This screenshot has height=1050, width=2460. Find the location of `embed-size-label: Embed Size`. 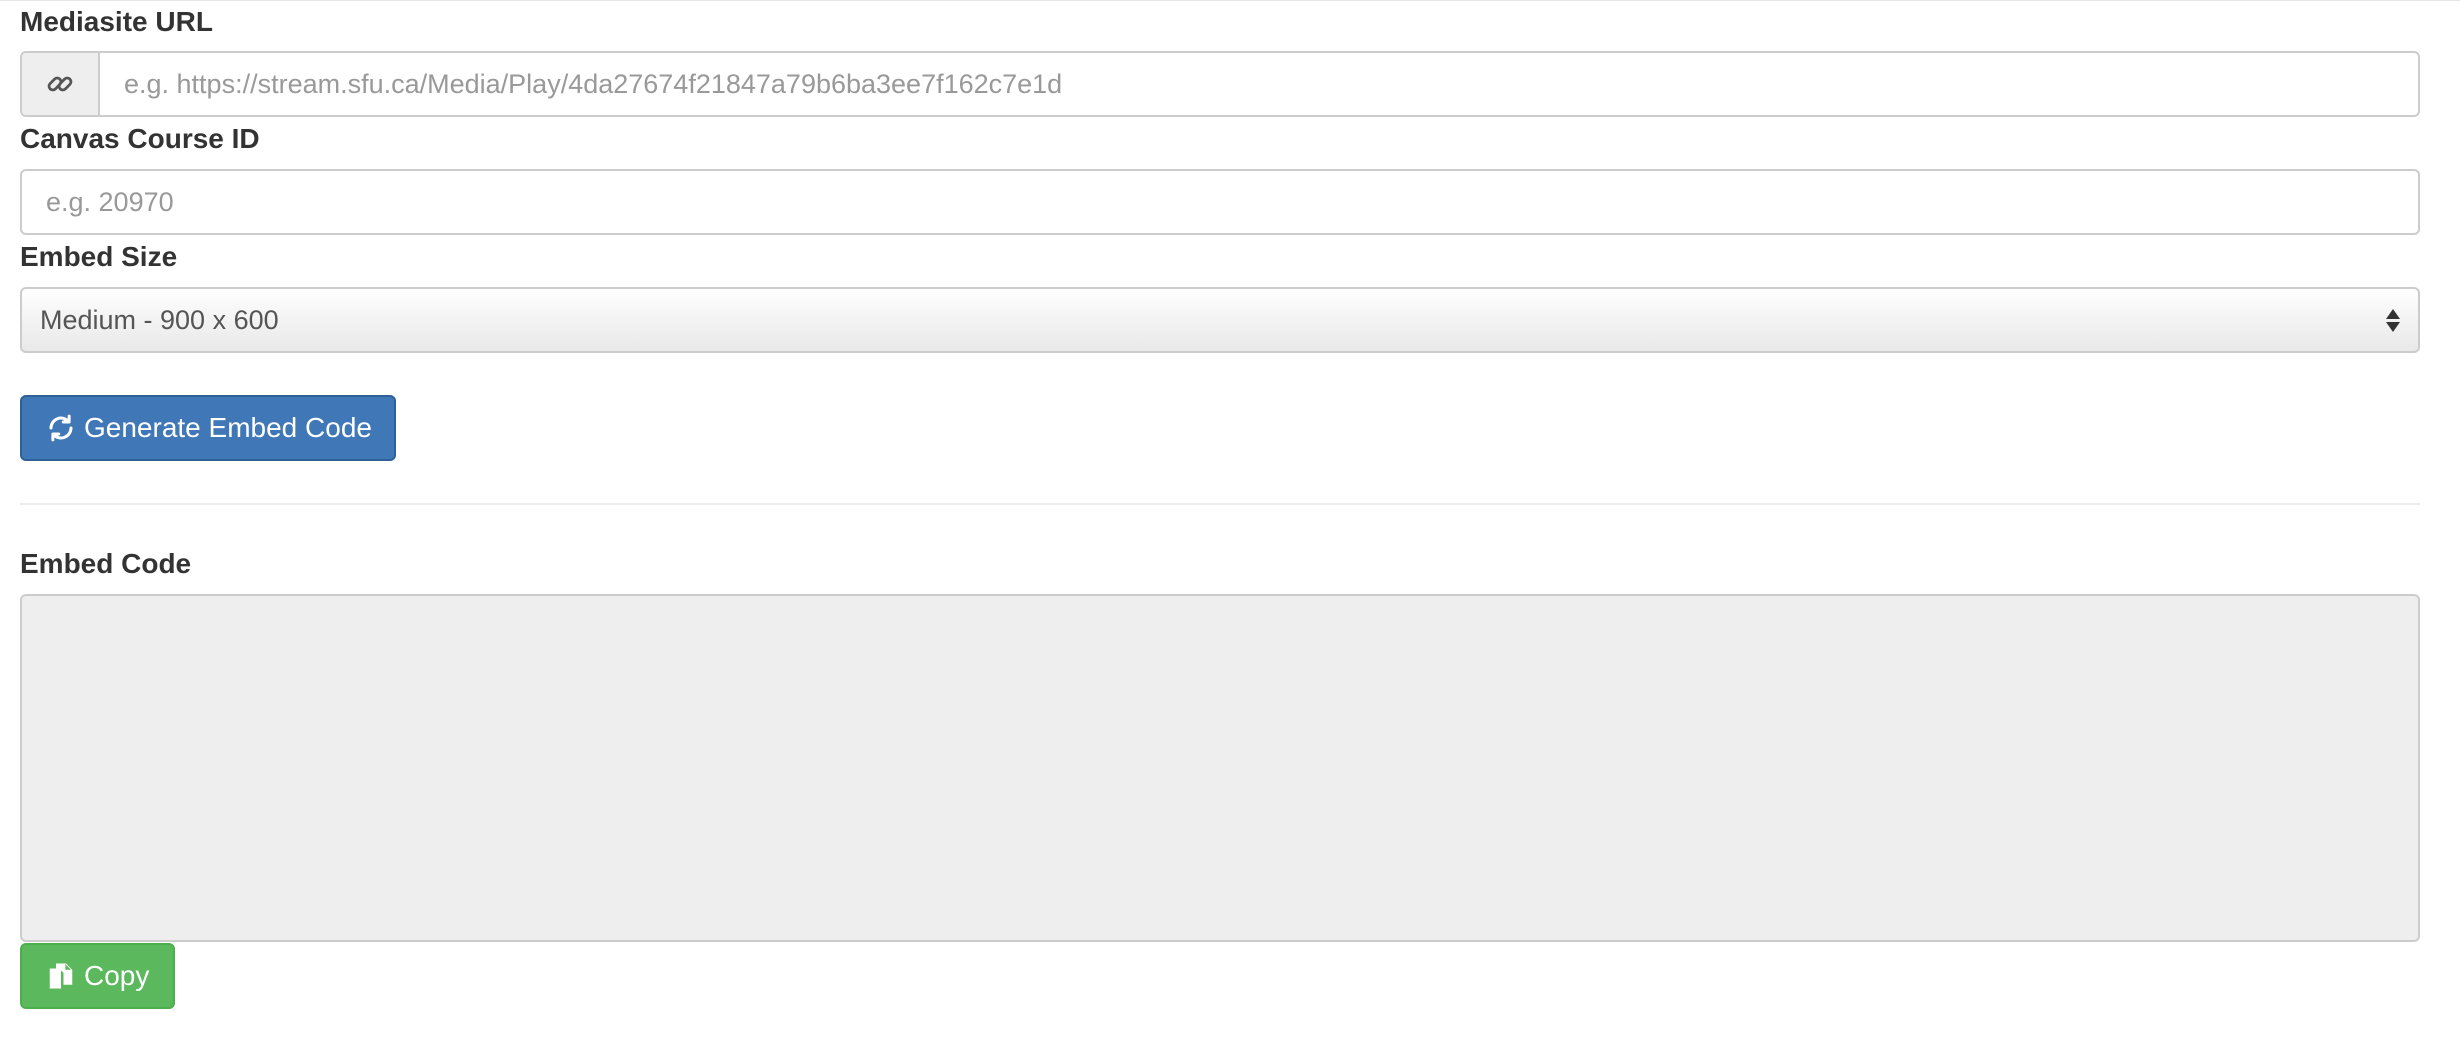

embed-size-label: Embed Size is located at coordinates (99, 256).